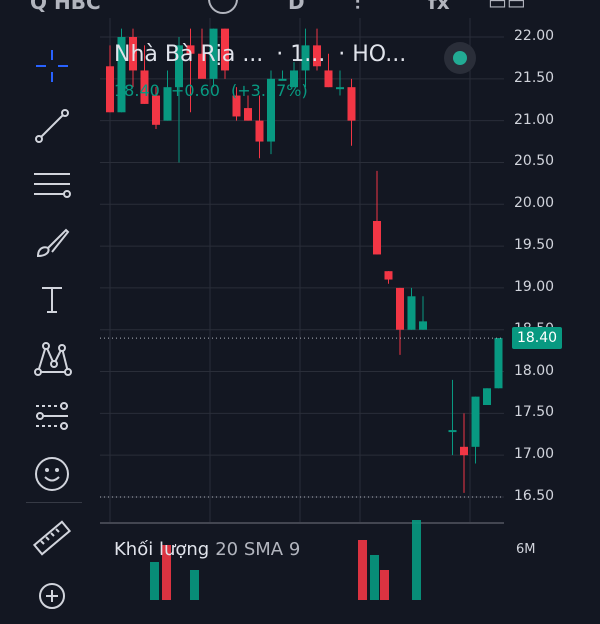  I want to click on forecast-icon, so click(52, 416).